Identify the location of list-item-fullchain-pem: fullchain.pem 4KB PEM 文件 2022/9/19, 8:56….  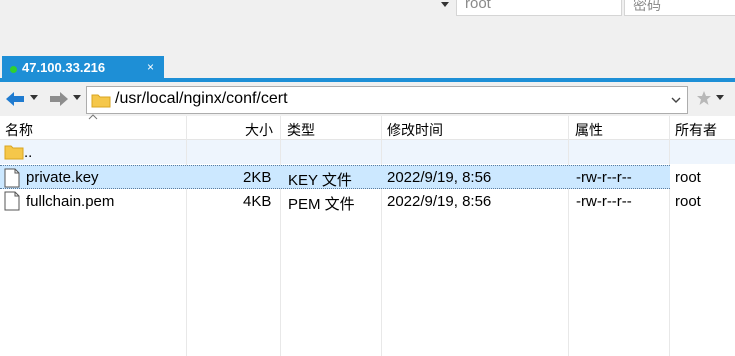
(350, 201).